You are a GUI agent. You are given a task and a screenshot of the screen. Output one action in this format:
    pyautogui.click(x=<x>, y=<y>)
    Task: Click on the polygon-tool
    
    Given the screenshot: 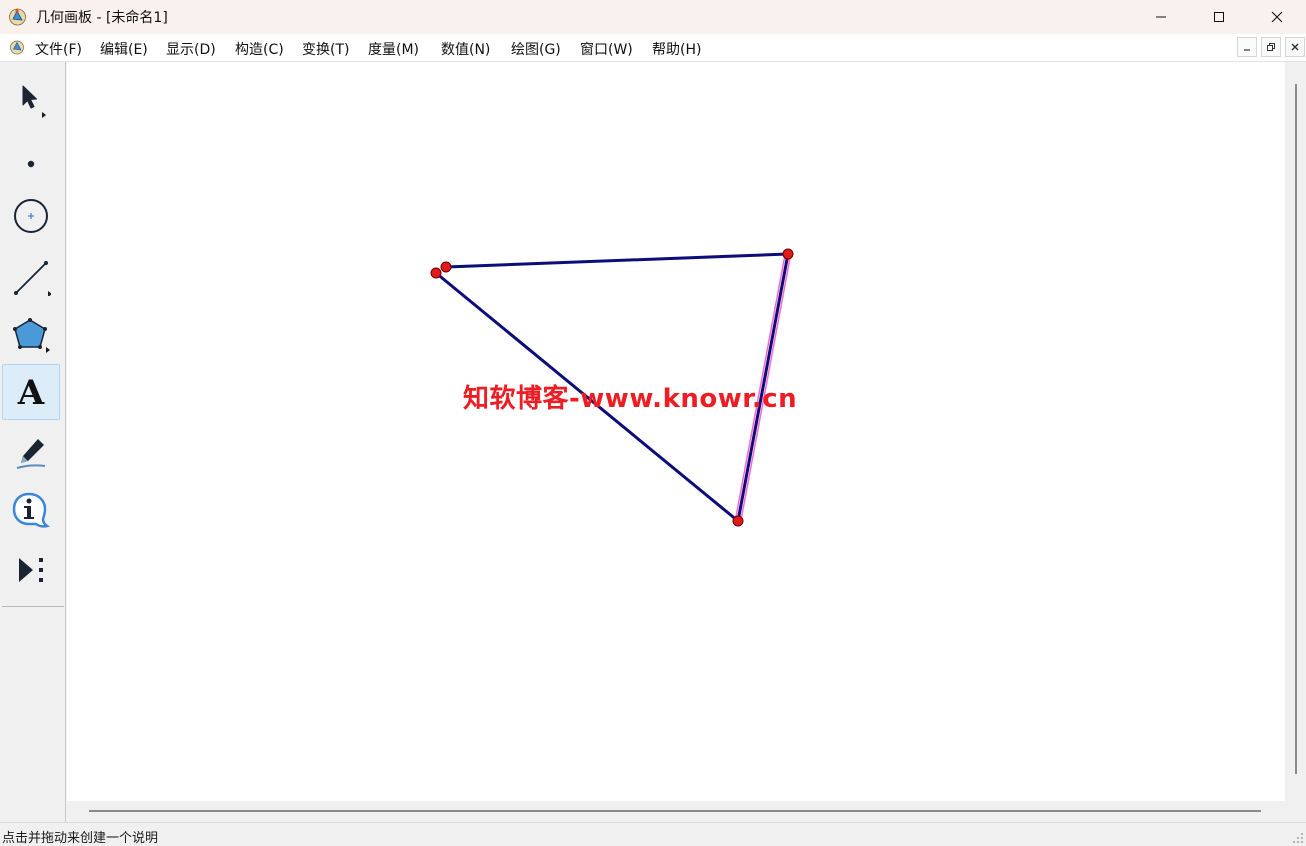 What is the action you would take?
    pyautogui.click(x=31, y=334)
    